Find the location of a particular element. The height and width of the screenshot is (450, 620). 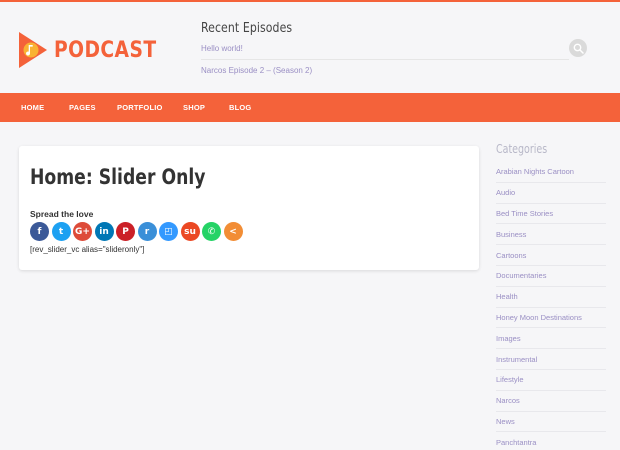

main-nav: HOME PAGES PORTFOLIO SHOP BLOG is located at coordinates (310, 107).